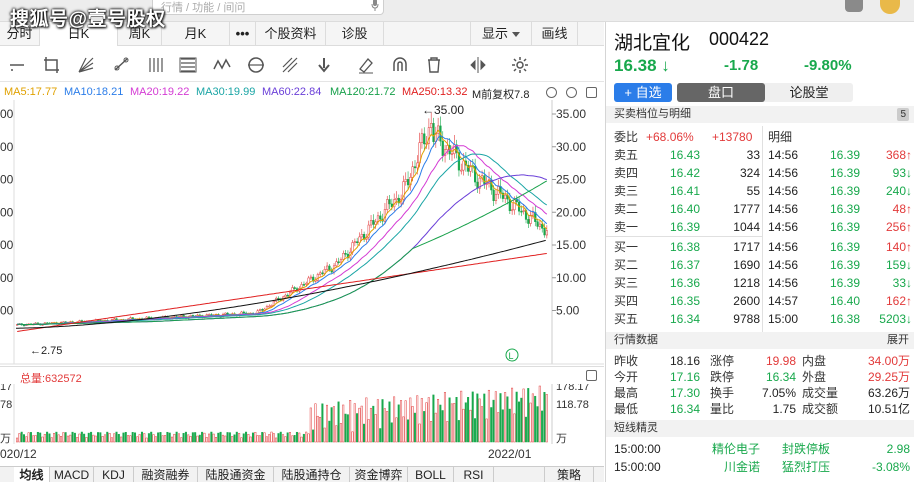 The height and width of the screenshot is (482, 914). What do you see at coordinates (844, 265) in the screenshot?
I see `tick-price: 16.39` at bounding box center [844, 265].